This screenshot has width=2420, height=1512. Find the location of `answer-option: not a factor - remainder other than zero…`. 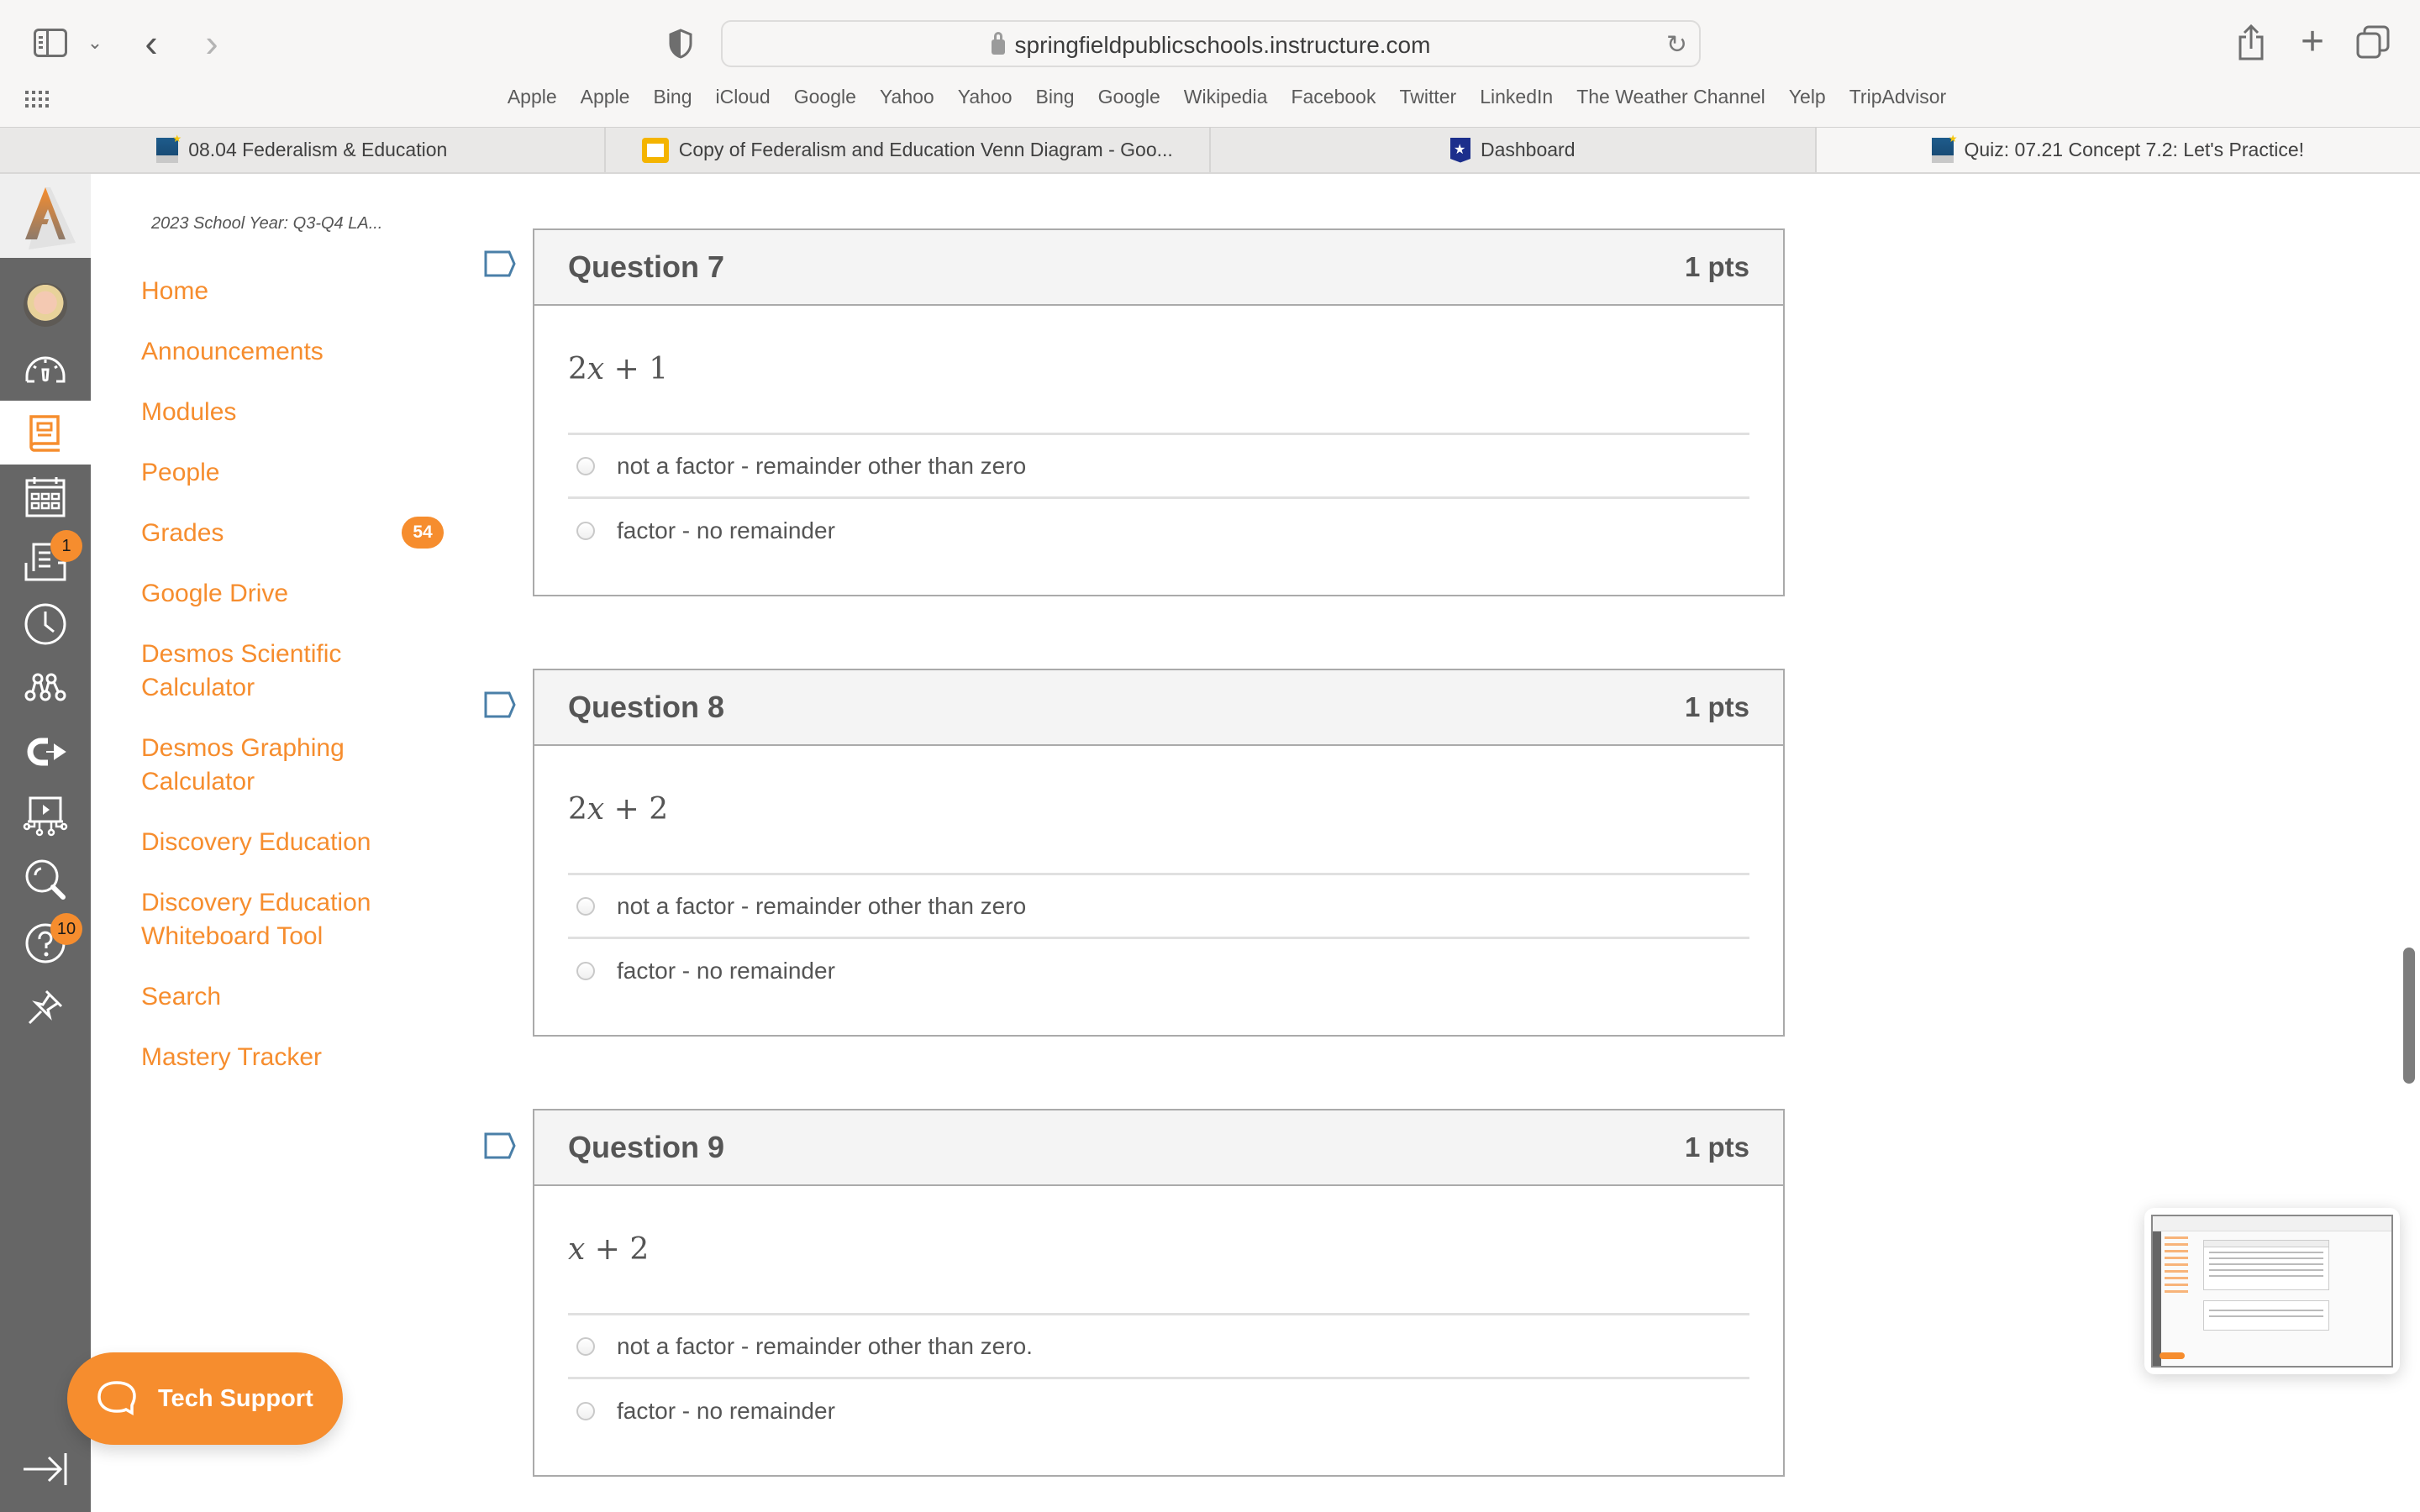

answer-option: not a factor - remainder other than zero… is located at coordinates (1158, 1347).